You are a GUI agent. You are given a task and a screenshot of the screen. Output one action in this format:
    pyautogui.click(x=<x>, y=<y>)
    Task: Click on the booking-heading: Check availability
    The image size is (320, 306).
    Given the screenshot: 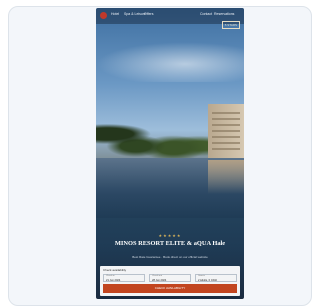 What is the action you would take?
    pyautogui.click(x=115, y=270)
    